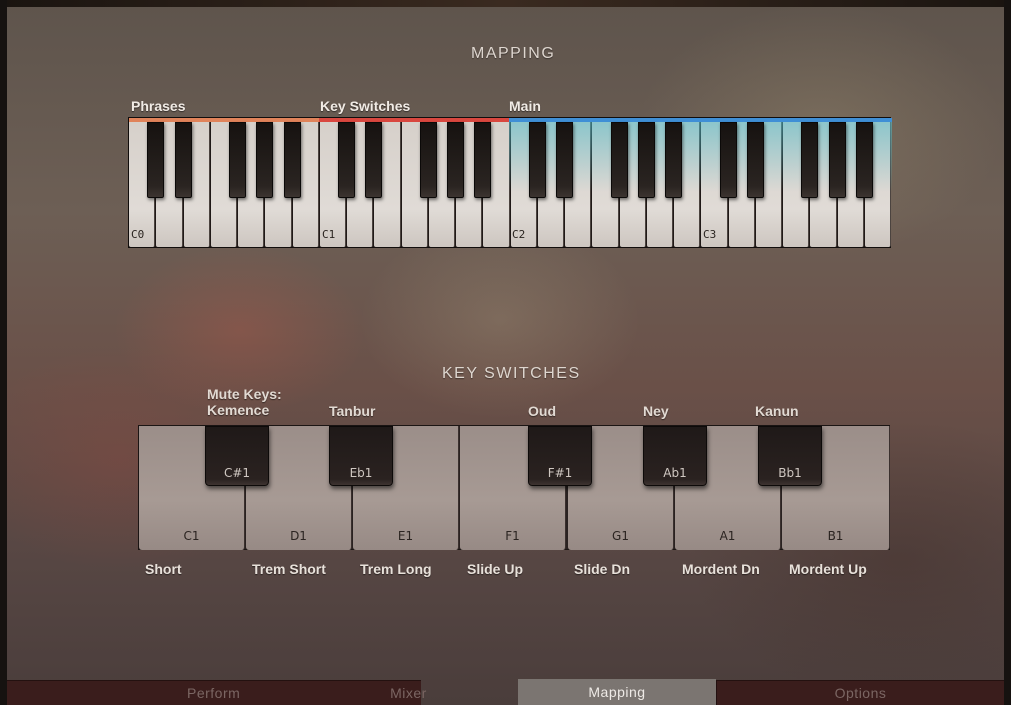 This screenshot has width=1011, height=705. I want to click on ks-note-csharp1: C#1, so click(237, 473).